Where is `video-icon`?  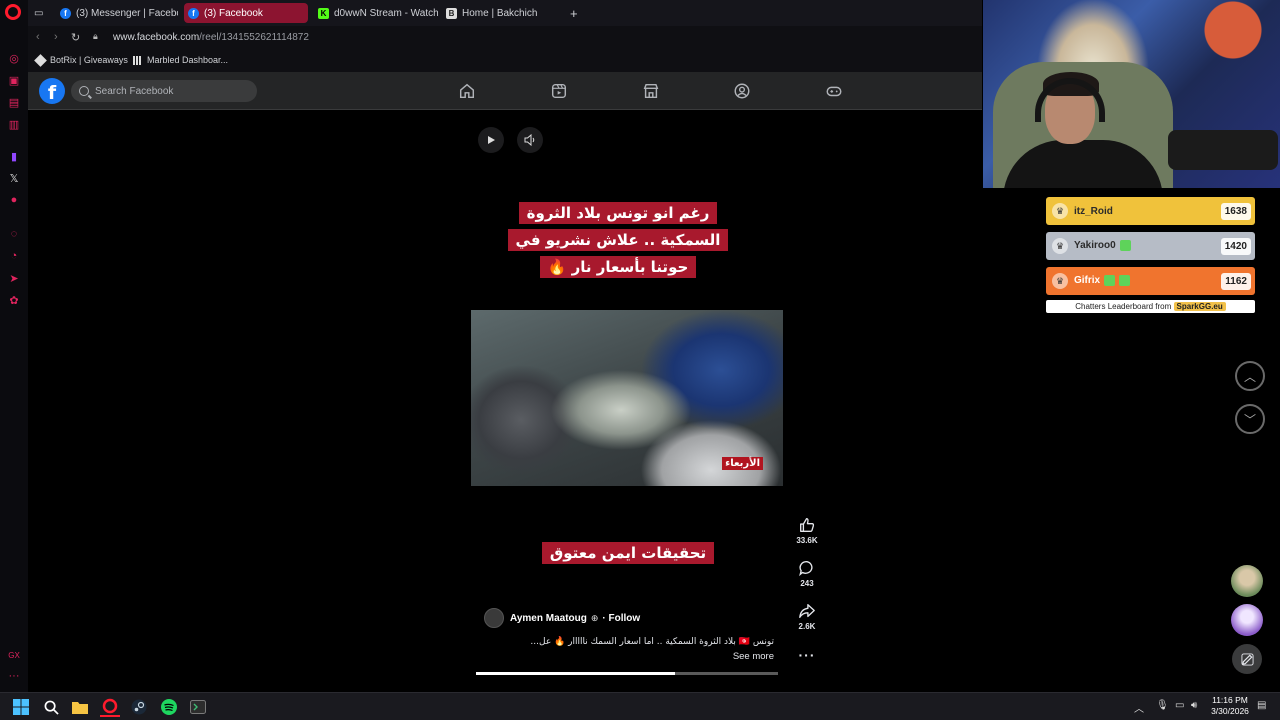 video-icon is located at coordinates (559, 91).